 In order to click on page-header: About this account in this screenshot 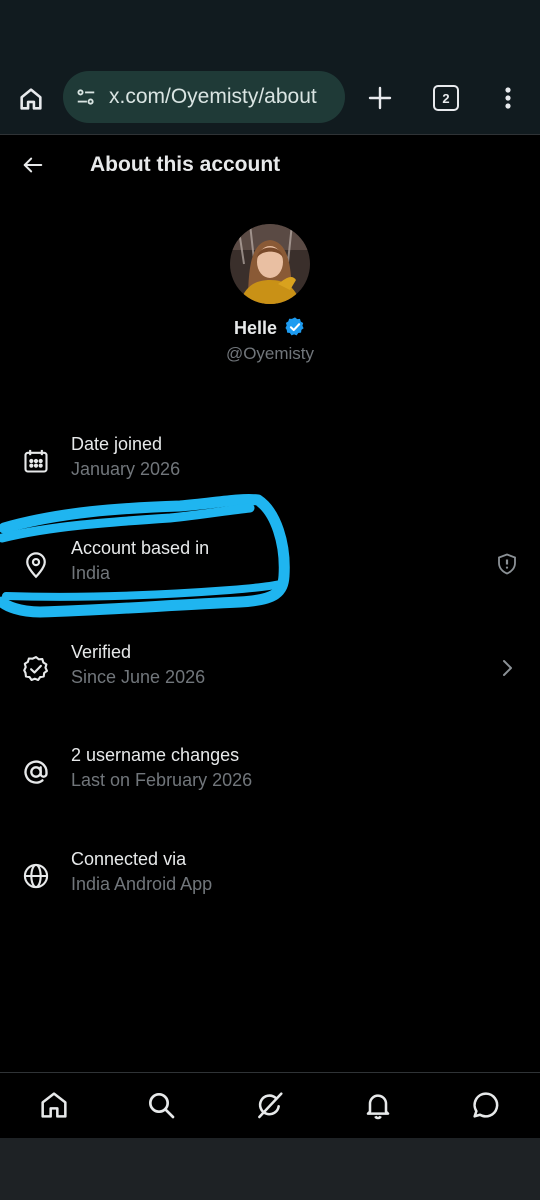, I will do `click(270, 166)`.